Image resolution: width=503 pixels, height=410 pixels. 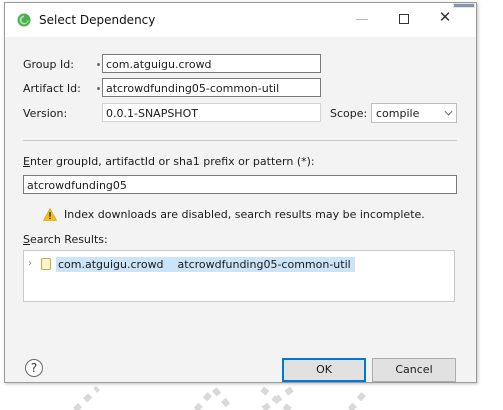 I want to click on minimize-button, so click(x=362, y=18).